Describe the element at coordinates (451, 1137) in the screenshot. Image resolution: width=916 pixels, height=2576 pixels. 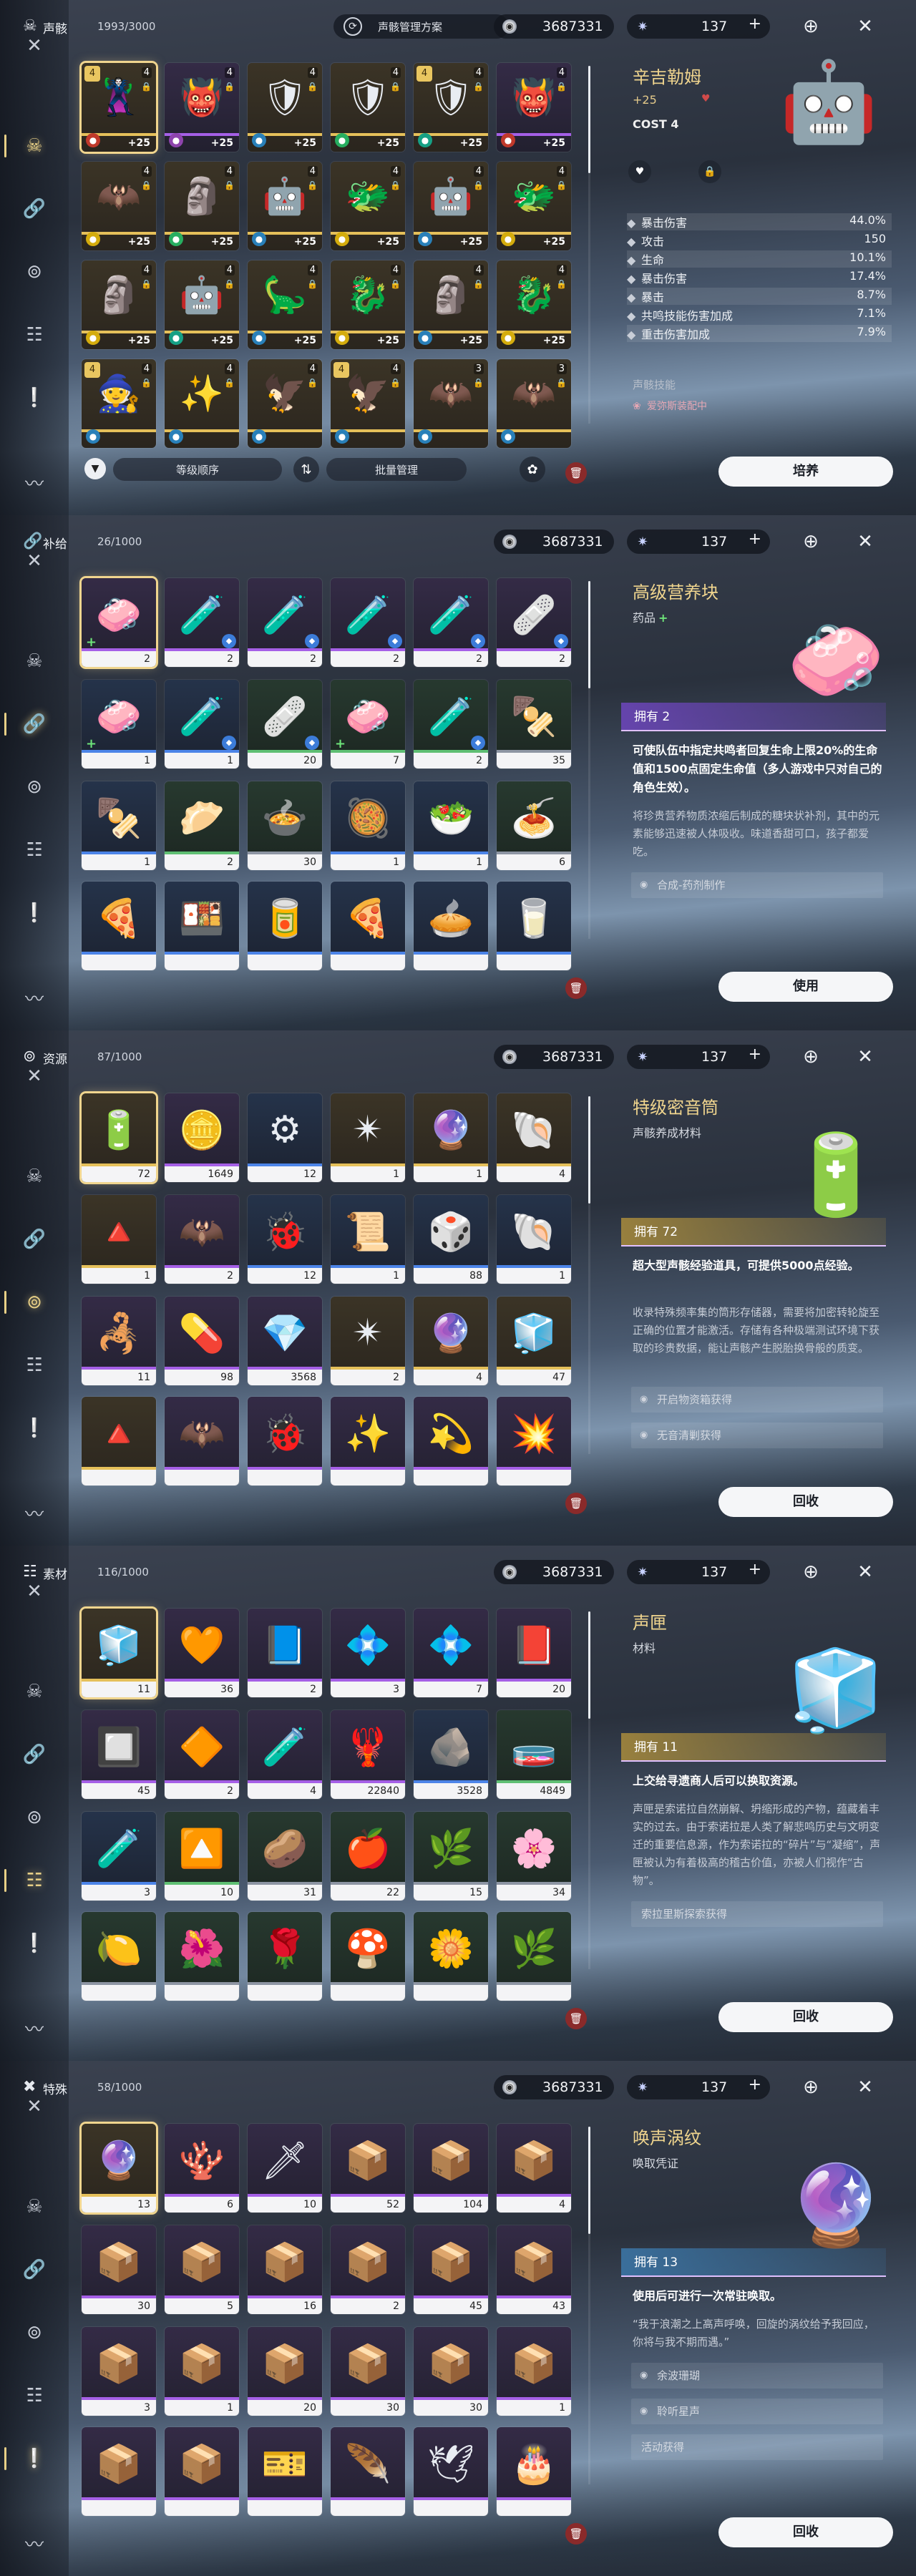
I see `grid-item: 🔮 1` at that location.